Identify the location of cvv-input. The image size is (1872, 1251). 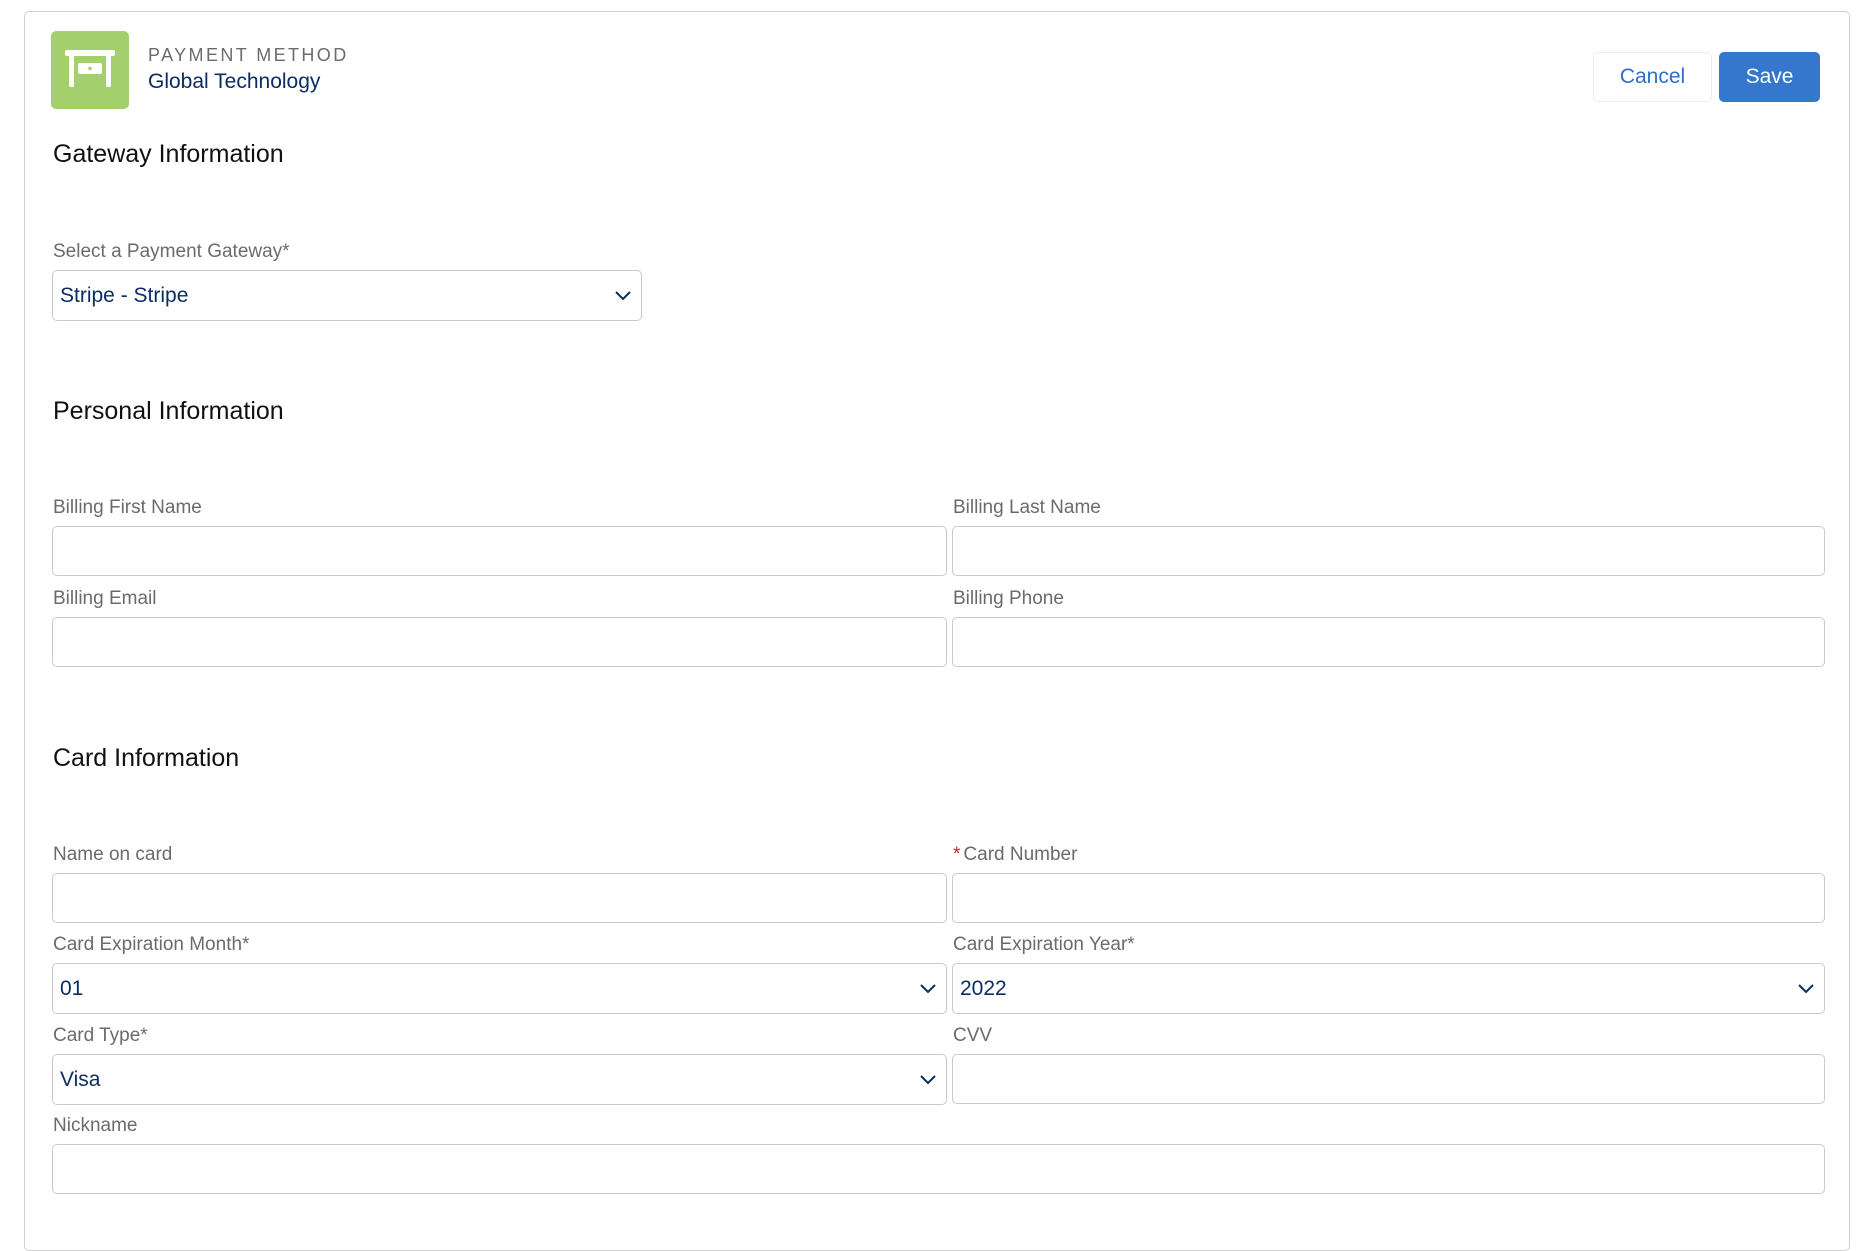
(1388, 1079).